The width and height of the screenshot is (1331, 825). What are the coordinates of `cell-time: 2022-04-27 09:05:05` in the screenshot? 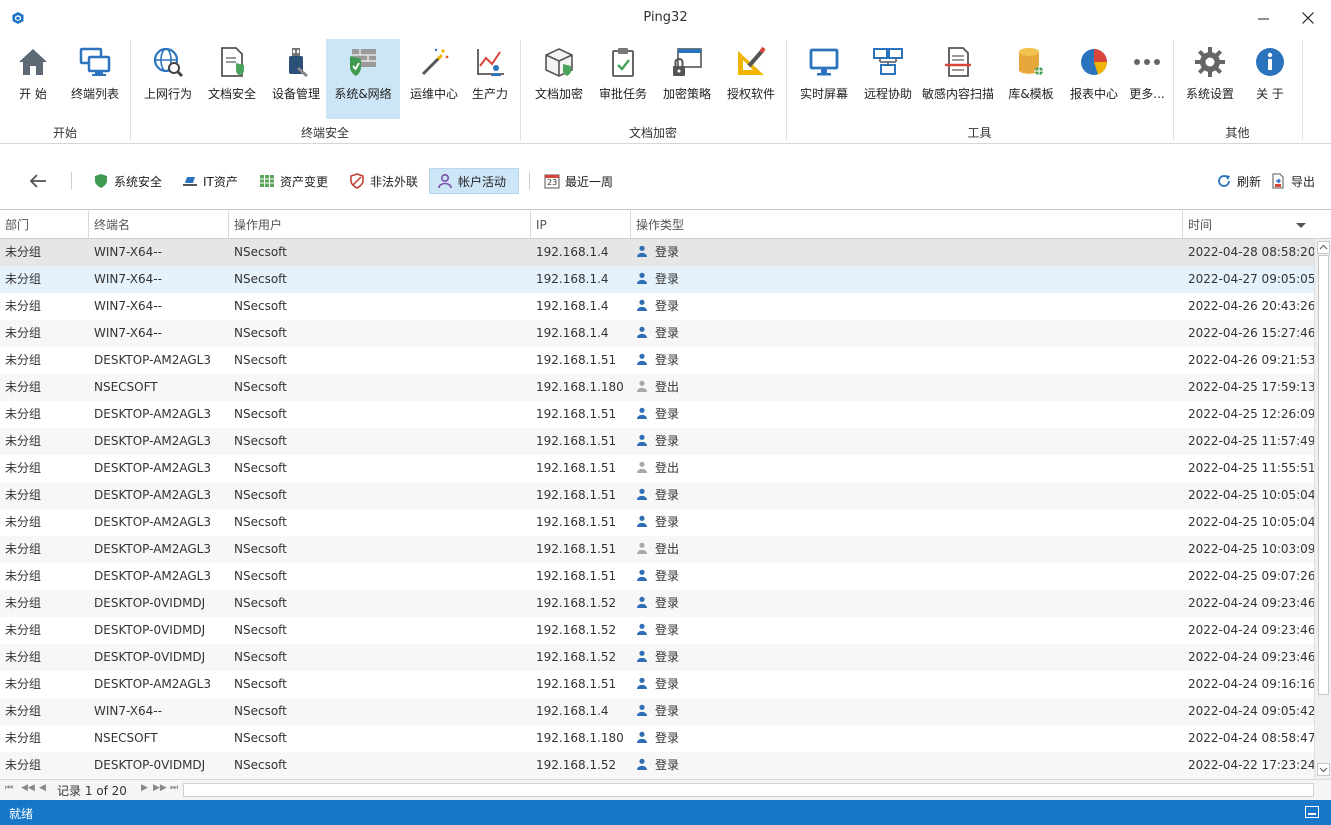 It's located at (1252, 279).